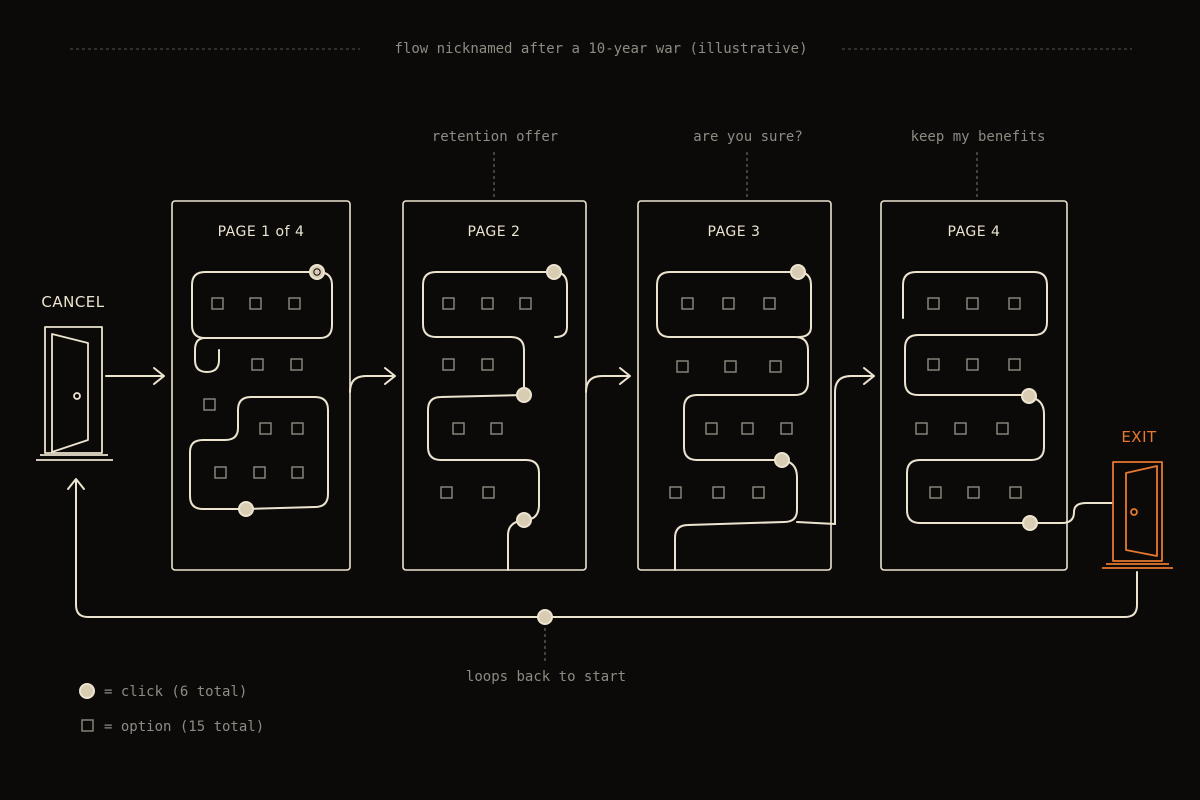 Image resolution: width=1200 pixels, height=800 pixels. Describe the element at coordinates (734, 232) in the screenshot. I see `page-3-title: PAGE 3` at that location.